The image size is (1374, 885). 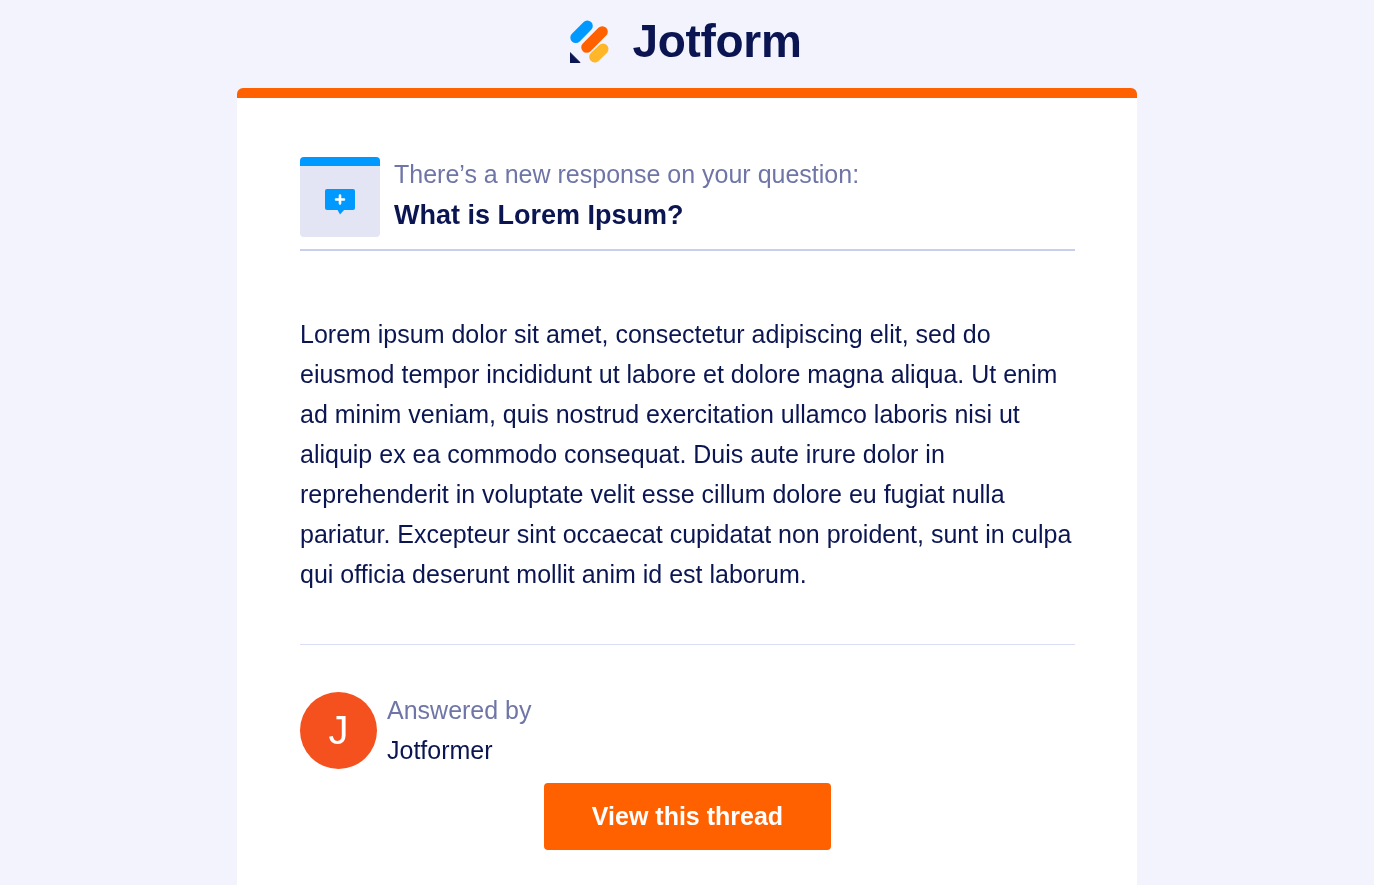 I want to click on answered-by-label: Answered by, so click(x=459, y=710).